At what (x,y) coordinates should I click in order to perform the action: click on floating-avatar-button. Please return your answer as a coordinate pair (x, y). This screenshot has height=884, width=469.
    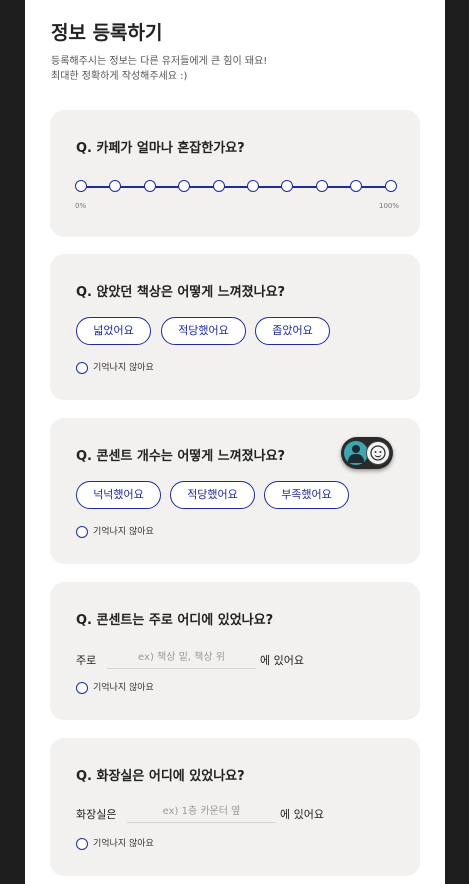
    Looking at the image, I should click on (367, 453).